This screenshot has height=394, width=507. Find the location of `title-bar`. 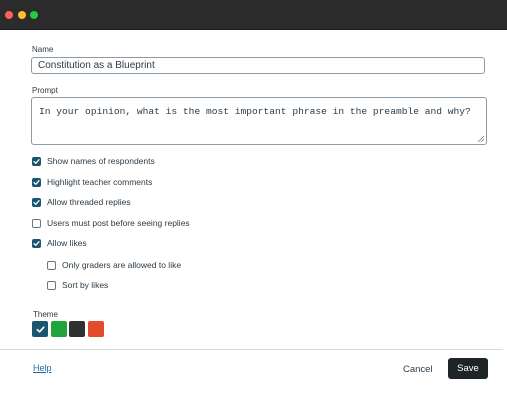

title-bar is located at coordinates (253, 15).